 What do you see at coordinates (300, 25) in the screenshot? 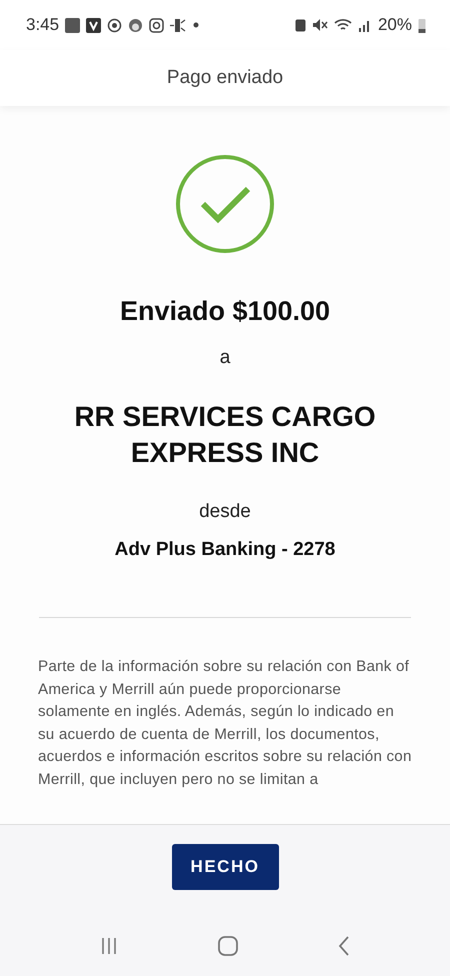
I see `battery-saver-icon` at bounding box center [300, 25].